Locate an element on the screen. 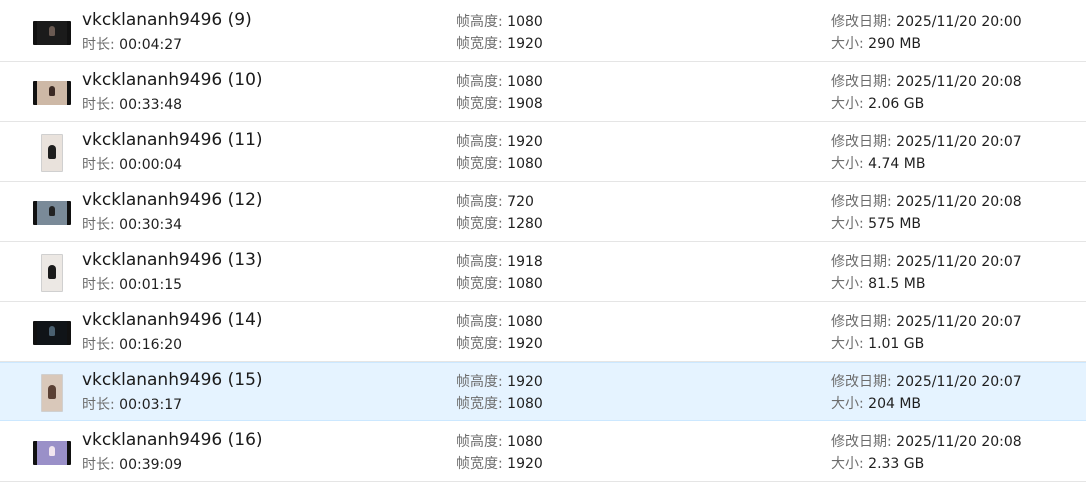  file-name: vkcklananh9496 (13) is located at coordinates (172, 260).